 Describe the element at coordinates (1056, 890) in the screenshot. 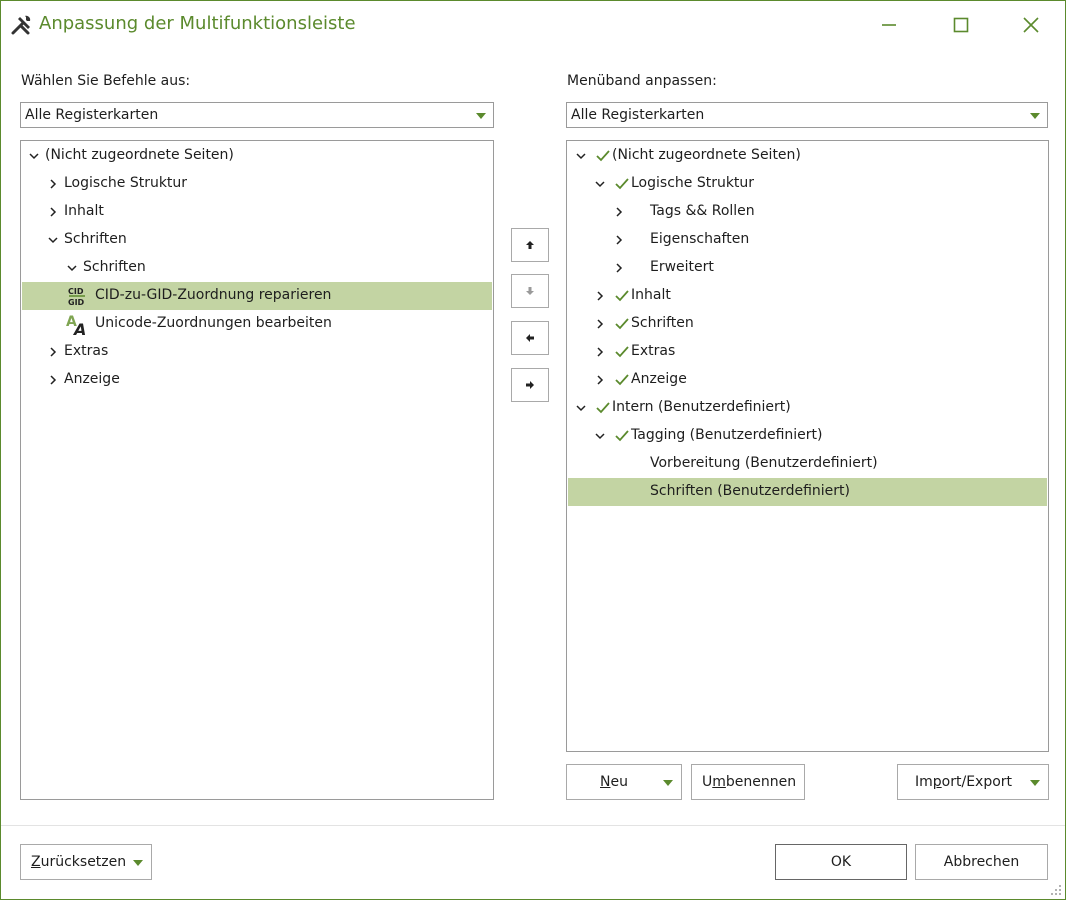

I see `resize-grip-icon` at that location.